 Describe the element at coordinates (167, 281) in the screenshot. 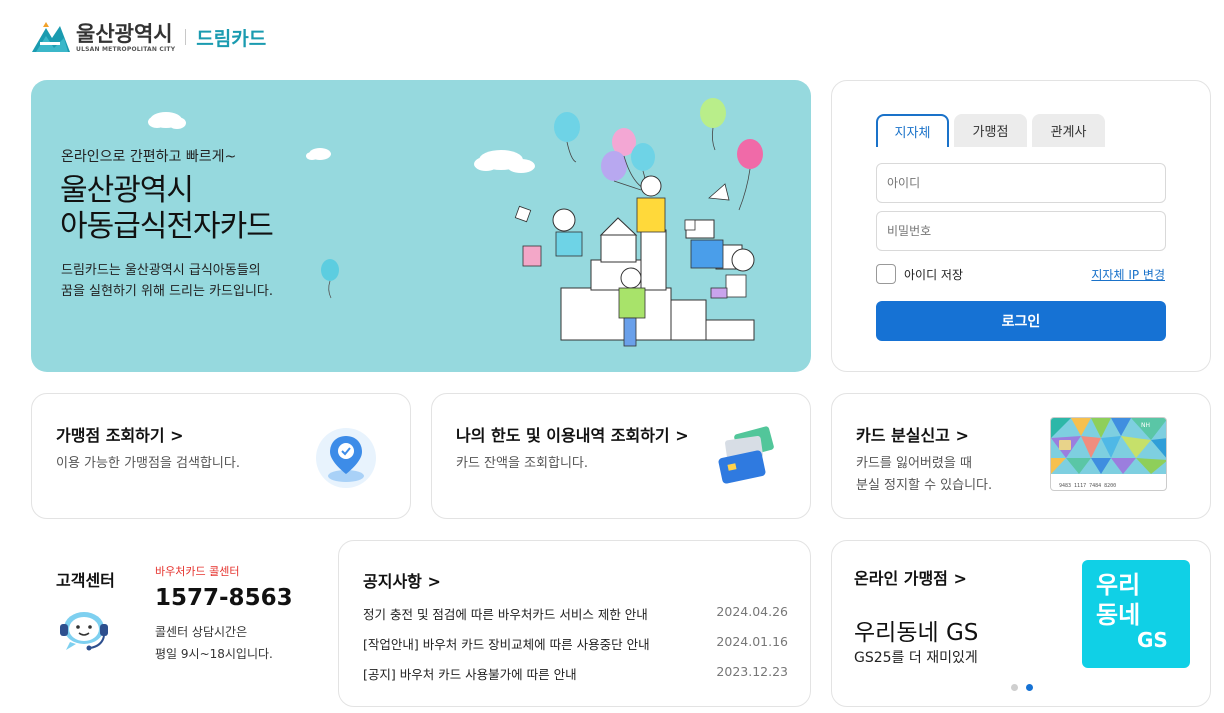

I see `hero-description: 드림카드는 울산광역시 급식아동들의 꿈을 실현하기 위해 드리는 카드입니다.` at that location.